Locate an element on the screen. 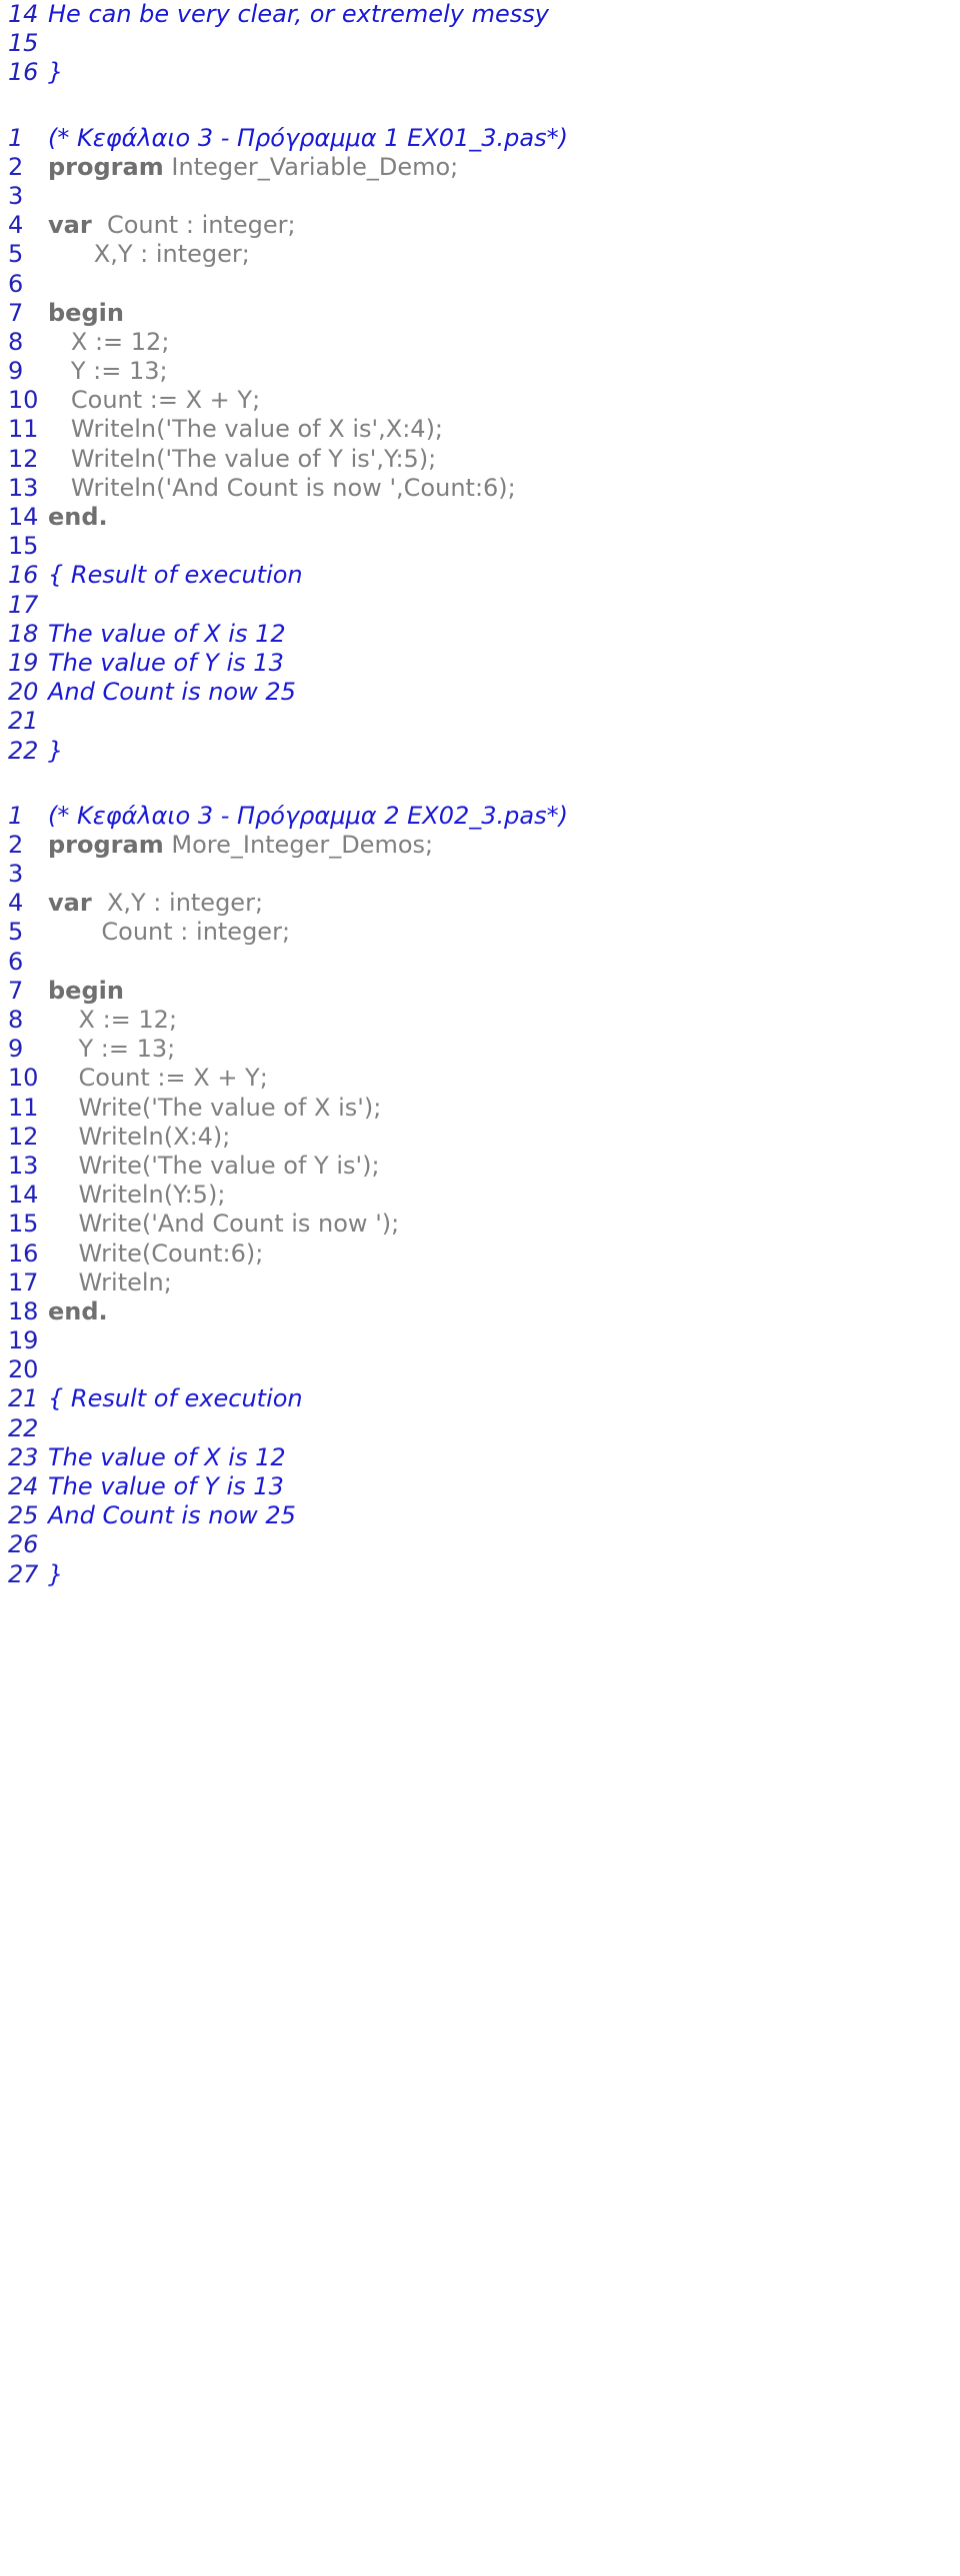 This screenshot has height=2576, width=960. line-number: 13 is located at coordinates (23, 487).